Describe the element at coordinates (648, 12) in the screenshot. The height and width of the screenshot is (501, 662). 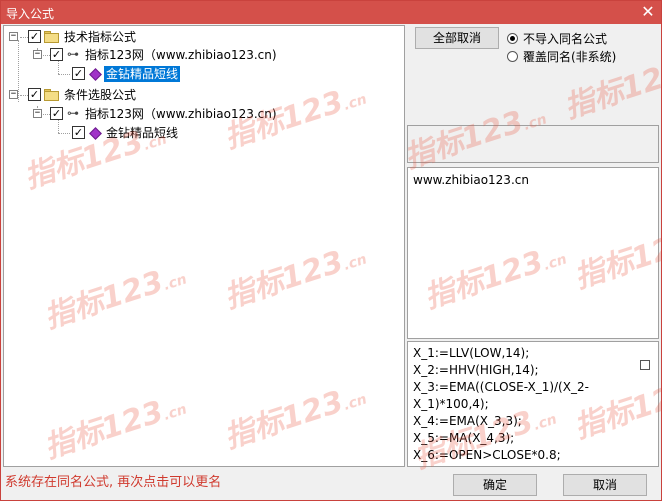
I see `close-icon: ✕` at that location.